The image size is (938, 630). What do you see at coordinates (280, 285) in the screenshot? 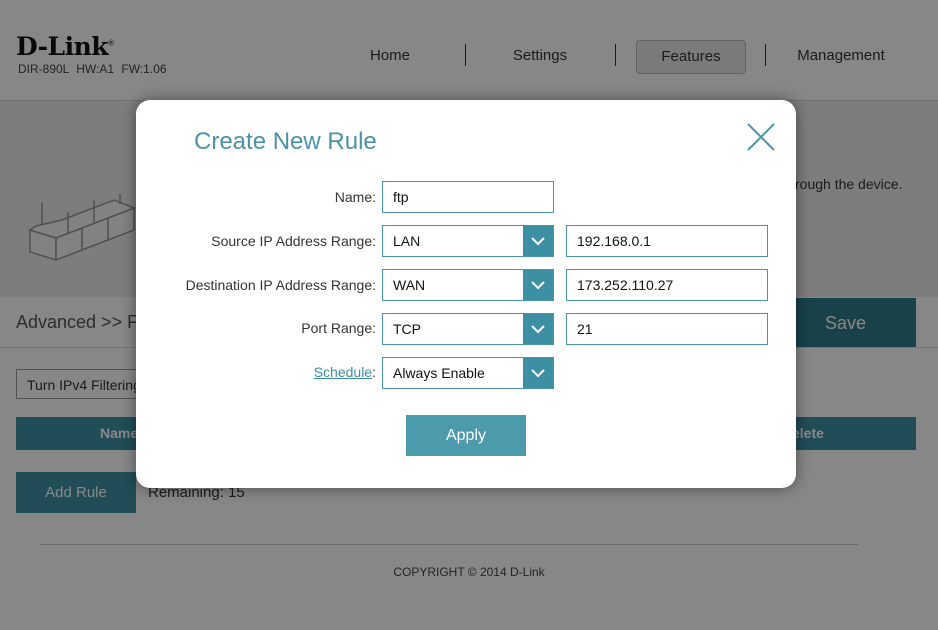
I see `destination-ip-label: Destination IP Address Range:` at bounding box center [280, 285].